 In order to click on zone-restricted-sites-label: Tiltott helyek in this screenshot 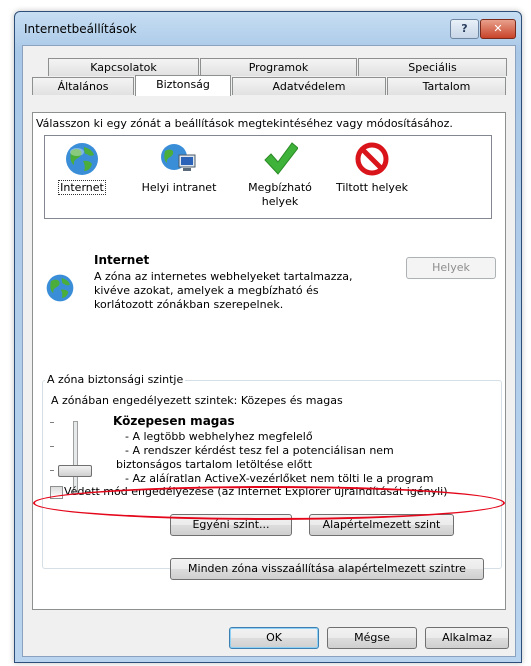, I will do `click(372, 187)`.